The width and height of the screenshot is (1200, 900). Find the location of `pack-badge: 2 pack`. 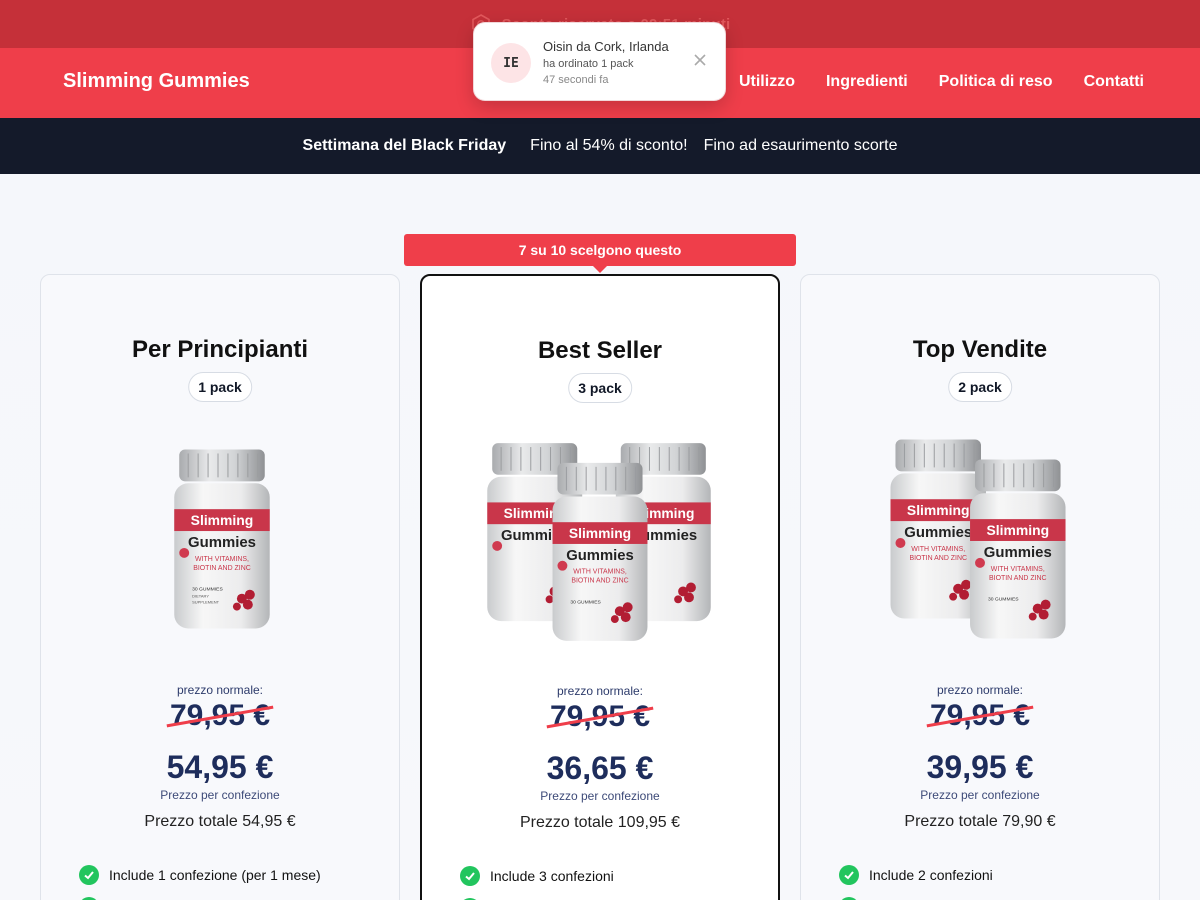

pack-badge: 2 pack is located at coordinates (980, 387).